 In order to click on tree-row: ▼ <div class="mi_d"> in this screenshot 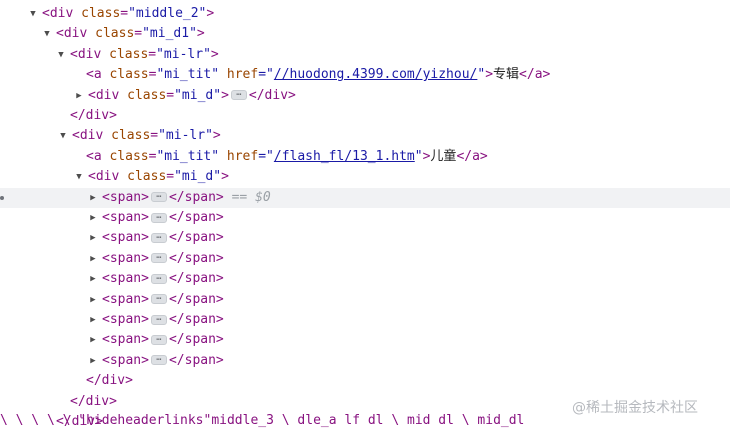, I will do `click(365, 177)`.